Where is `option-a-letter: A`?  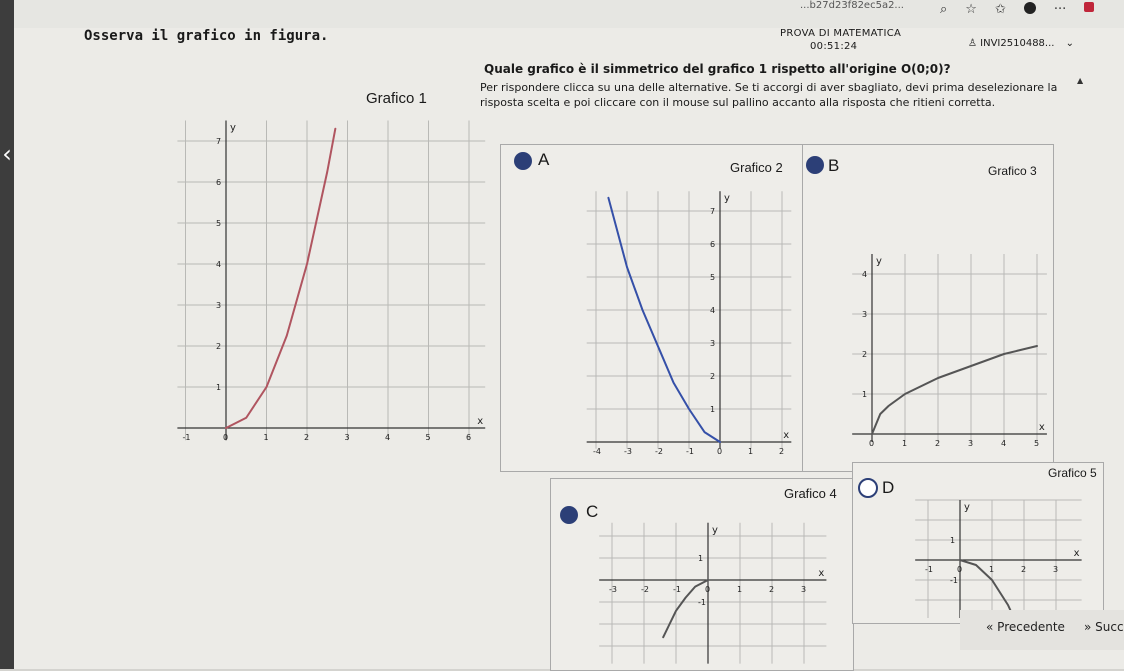 option-a-letter: A is located at coordinates (544, 159).